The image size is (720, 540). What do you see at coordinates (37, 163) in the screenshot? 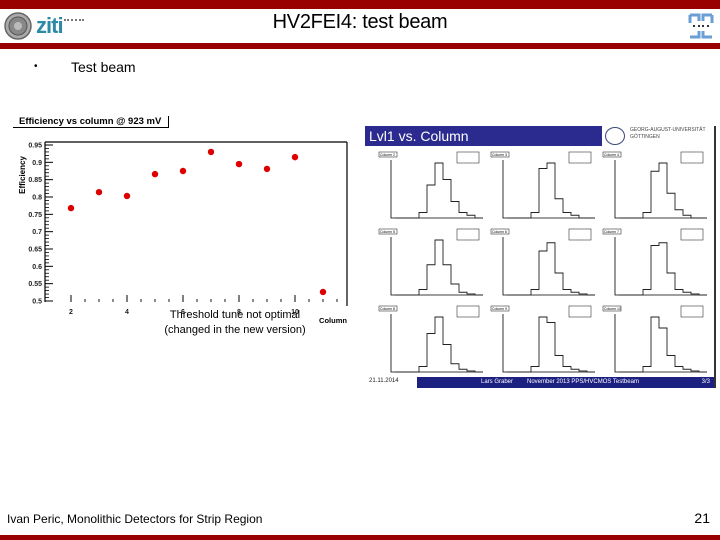
I see `y-tick-label: 0.9` at bounding box center [37, 163].